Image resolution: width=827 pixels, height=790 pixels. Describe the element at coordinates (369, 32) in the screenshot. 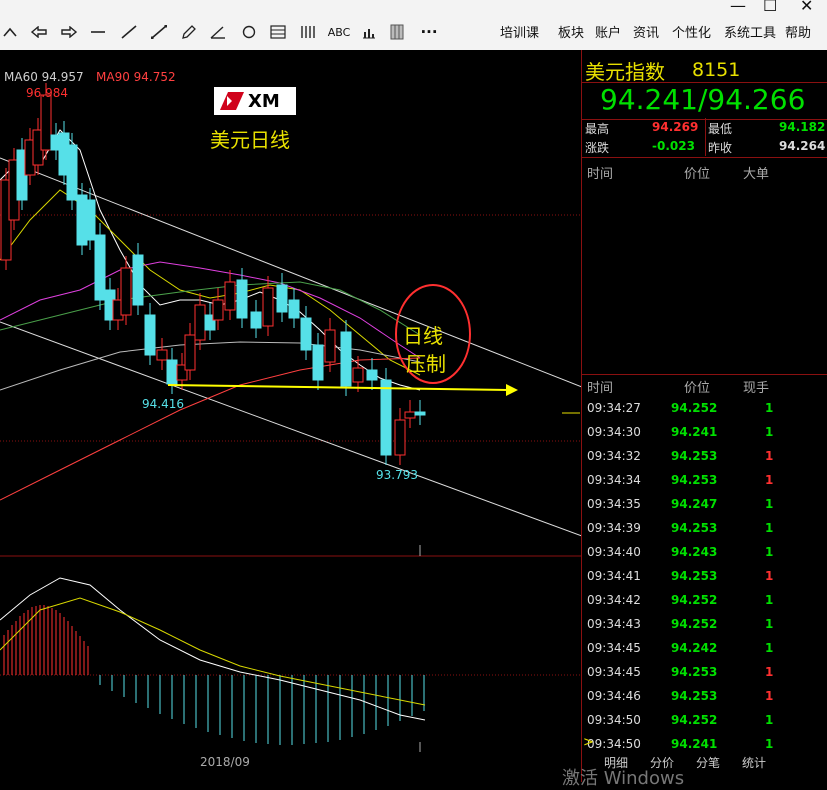

I see `chart-bars-icon` at that location.